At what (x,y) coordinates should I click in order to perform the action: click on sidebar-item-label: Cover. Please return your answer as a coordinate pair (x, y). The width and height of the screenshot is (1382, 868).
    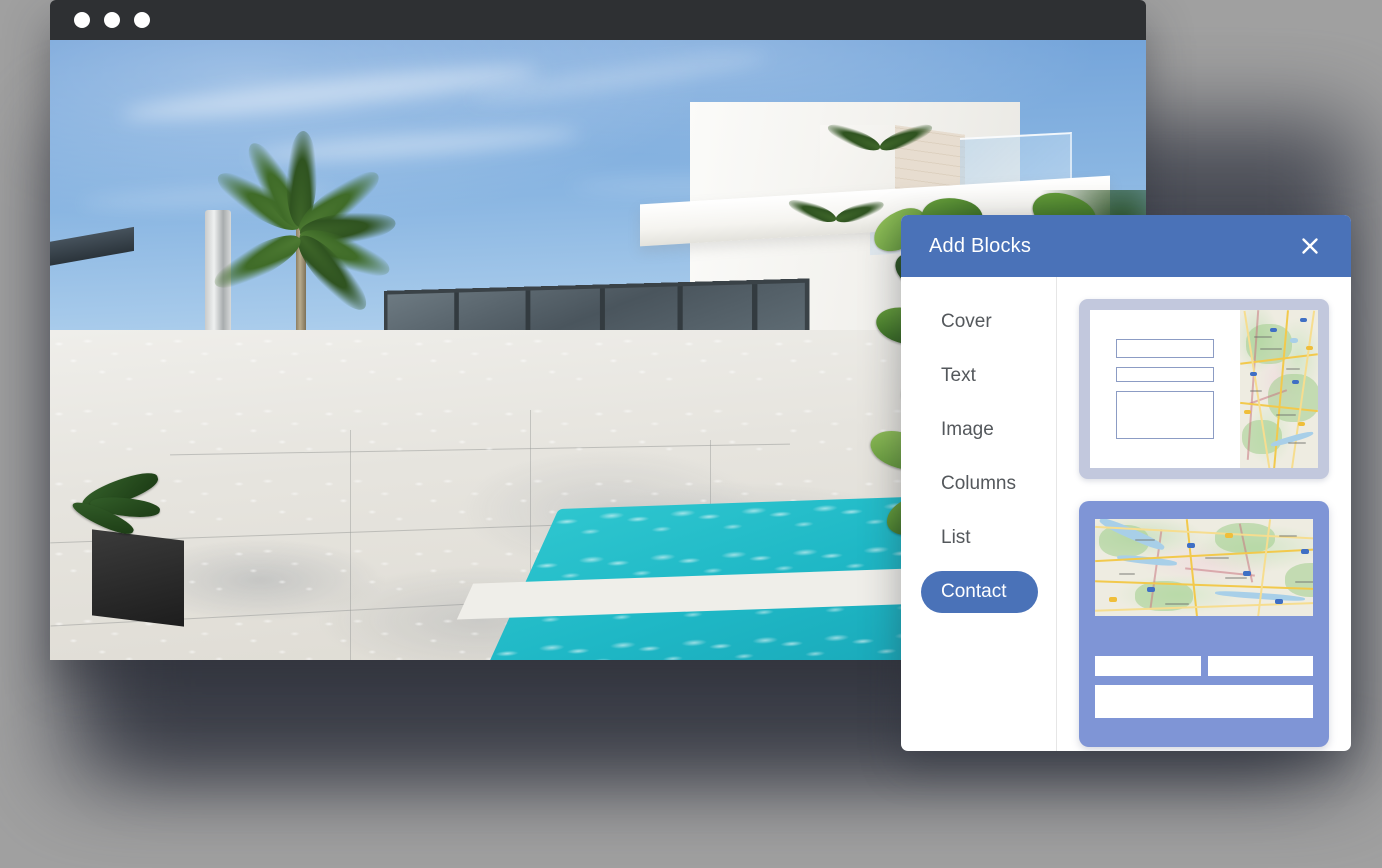
    Looking at the image, I should click on (966, 321).